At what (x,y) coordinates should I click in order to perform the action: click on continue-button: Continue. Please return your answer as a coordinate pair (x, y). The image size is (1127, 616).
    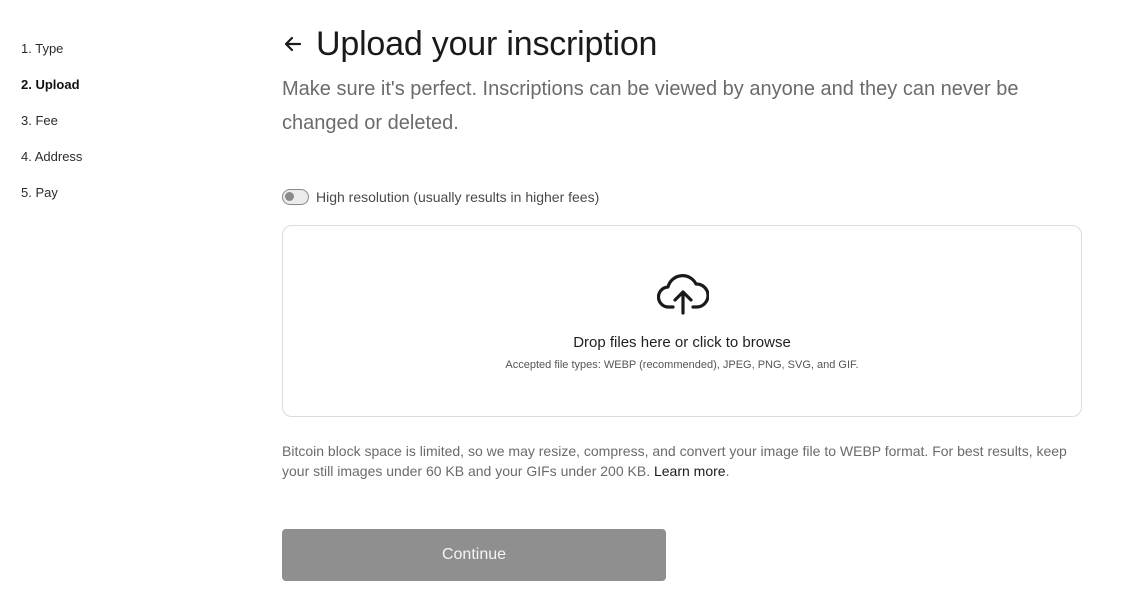
    Looking at the image, I should click on (474, 555).